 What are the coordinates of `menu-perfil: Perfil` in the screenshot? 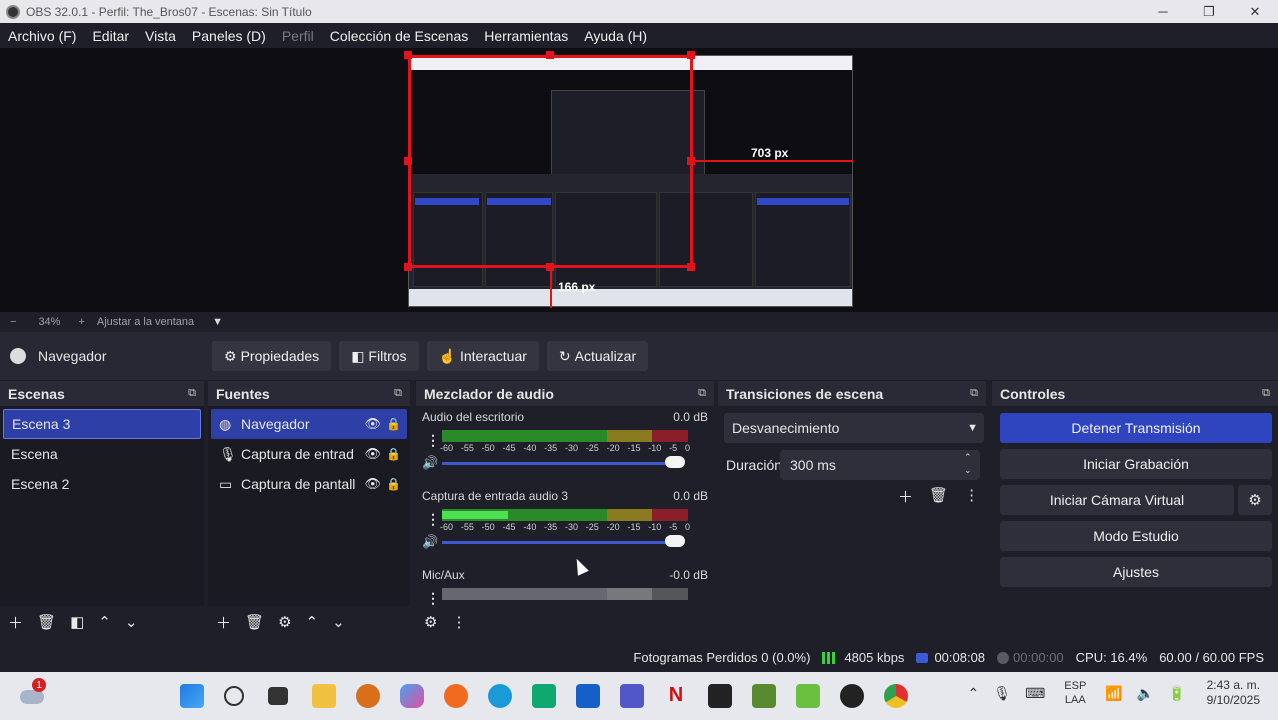 It's located at (298, 36).